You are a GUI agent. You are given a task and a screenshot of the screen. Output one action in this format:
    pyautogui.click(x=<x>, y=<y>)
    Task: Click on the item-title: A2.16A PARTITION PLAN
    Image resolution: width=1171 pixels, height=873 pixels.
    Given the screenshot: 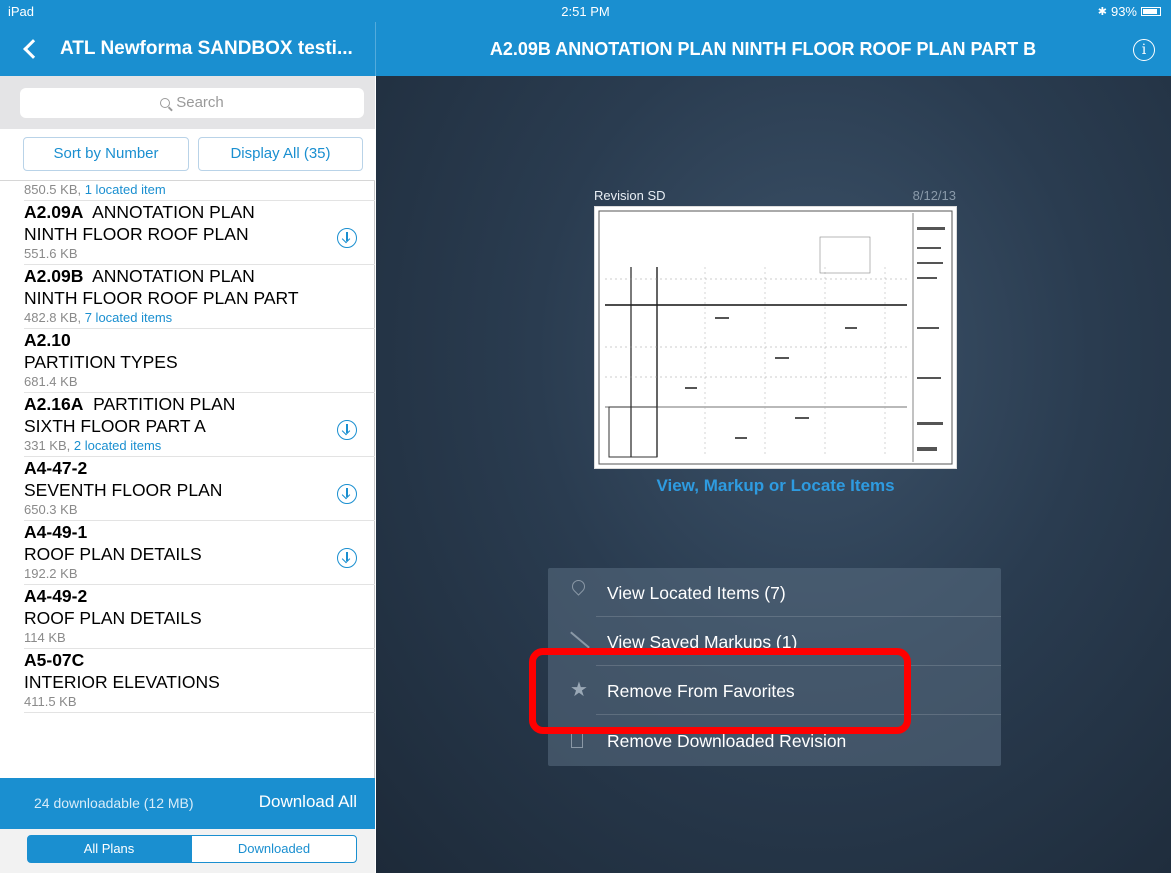 What is the action you would take?
    pyautogui.click(x=171, y=404)
    